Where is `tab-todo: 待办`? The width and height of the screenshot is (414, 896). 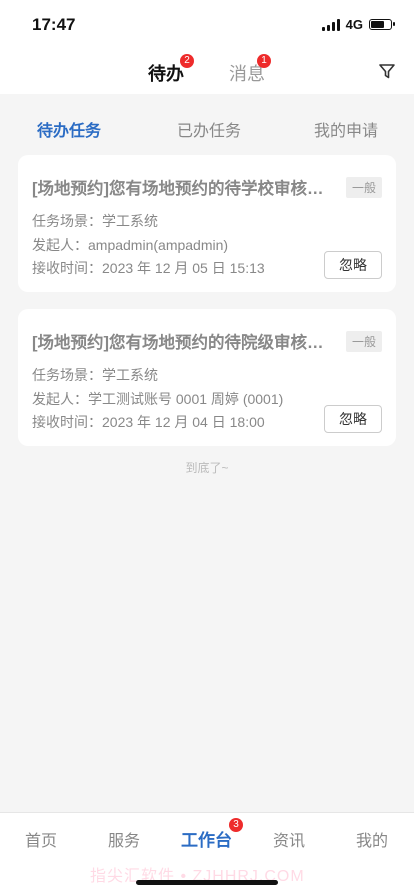 tab-todo: 待办 is located at coordinates (166, 73).